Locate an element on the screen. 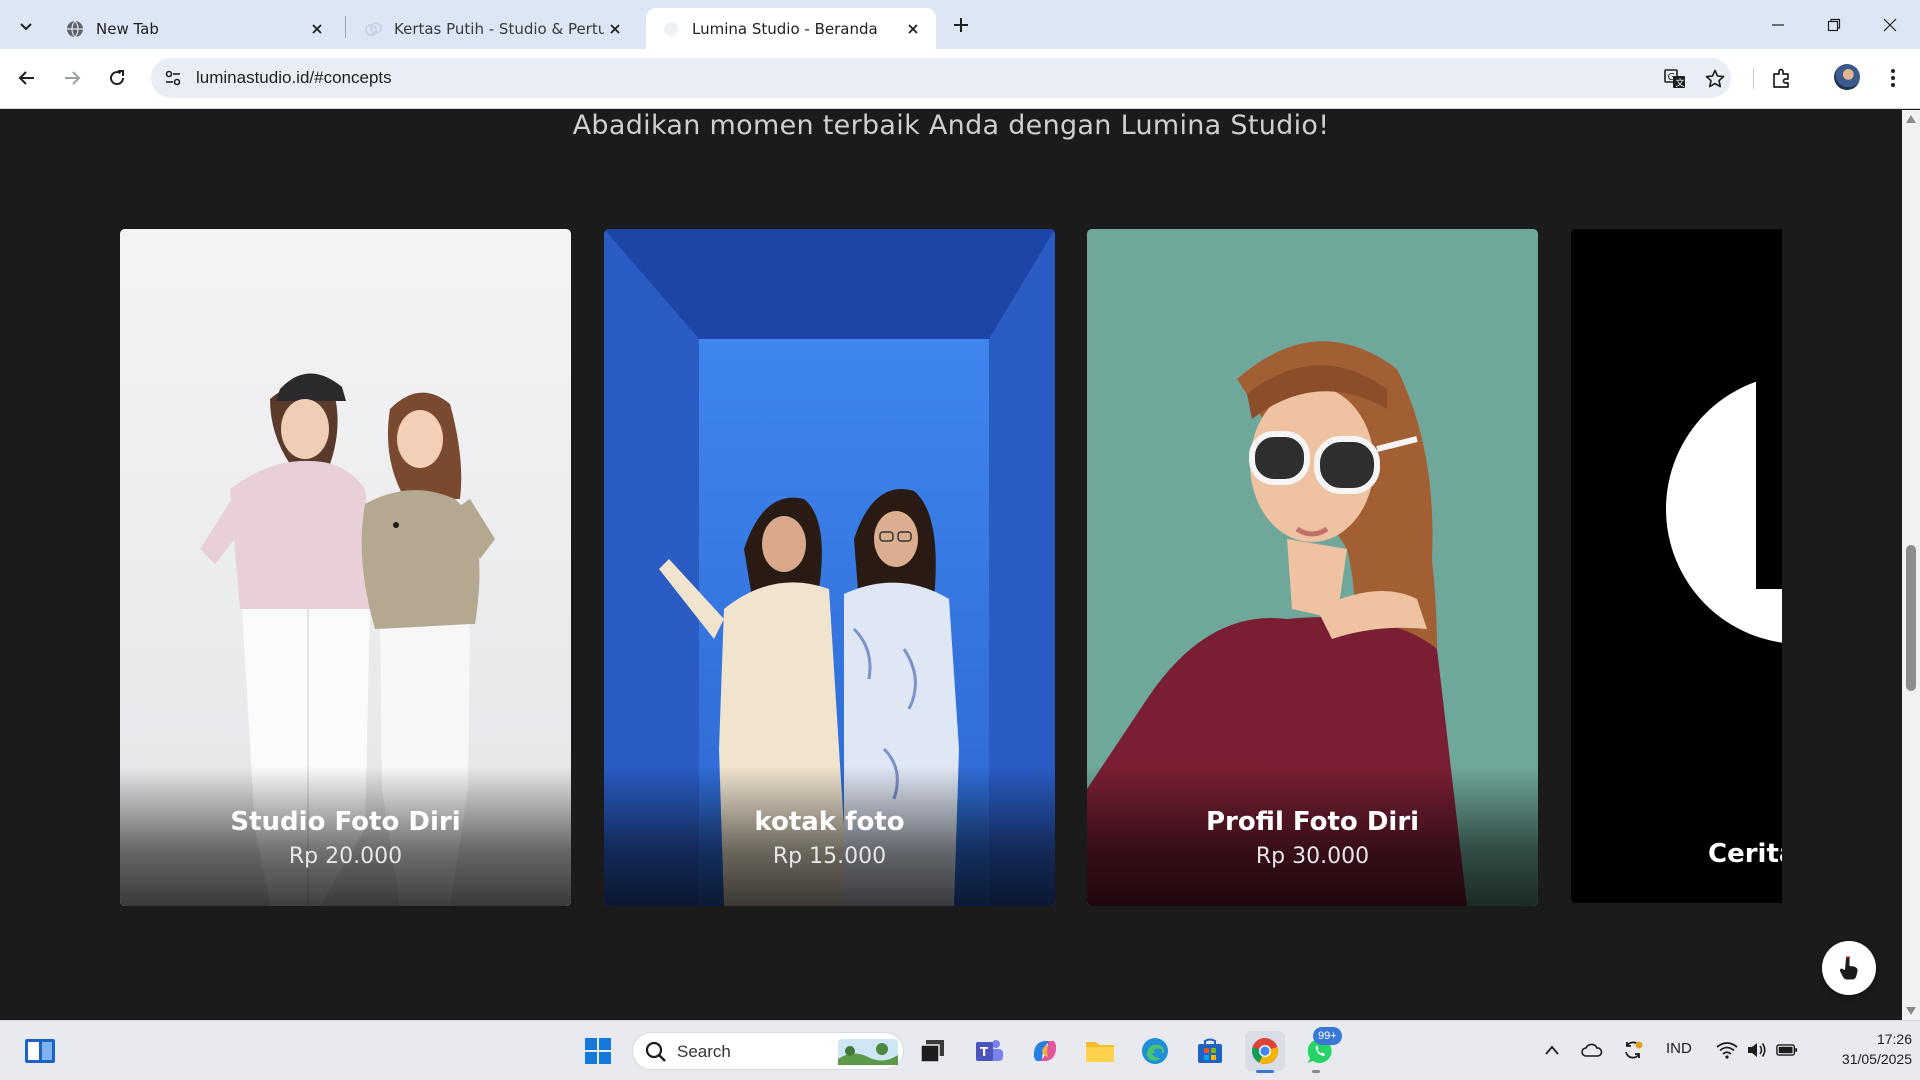 Image resolution: width=1920 pixels, height=1080 pixels. whatsapp-notification-badge: 99+ is located at coordinates (1327, 1036).